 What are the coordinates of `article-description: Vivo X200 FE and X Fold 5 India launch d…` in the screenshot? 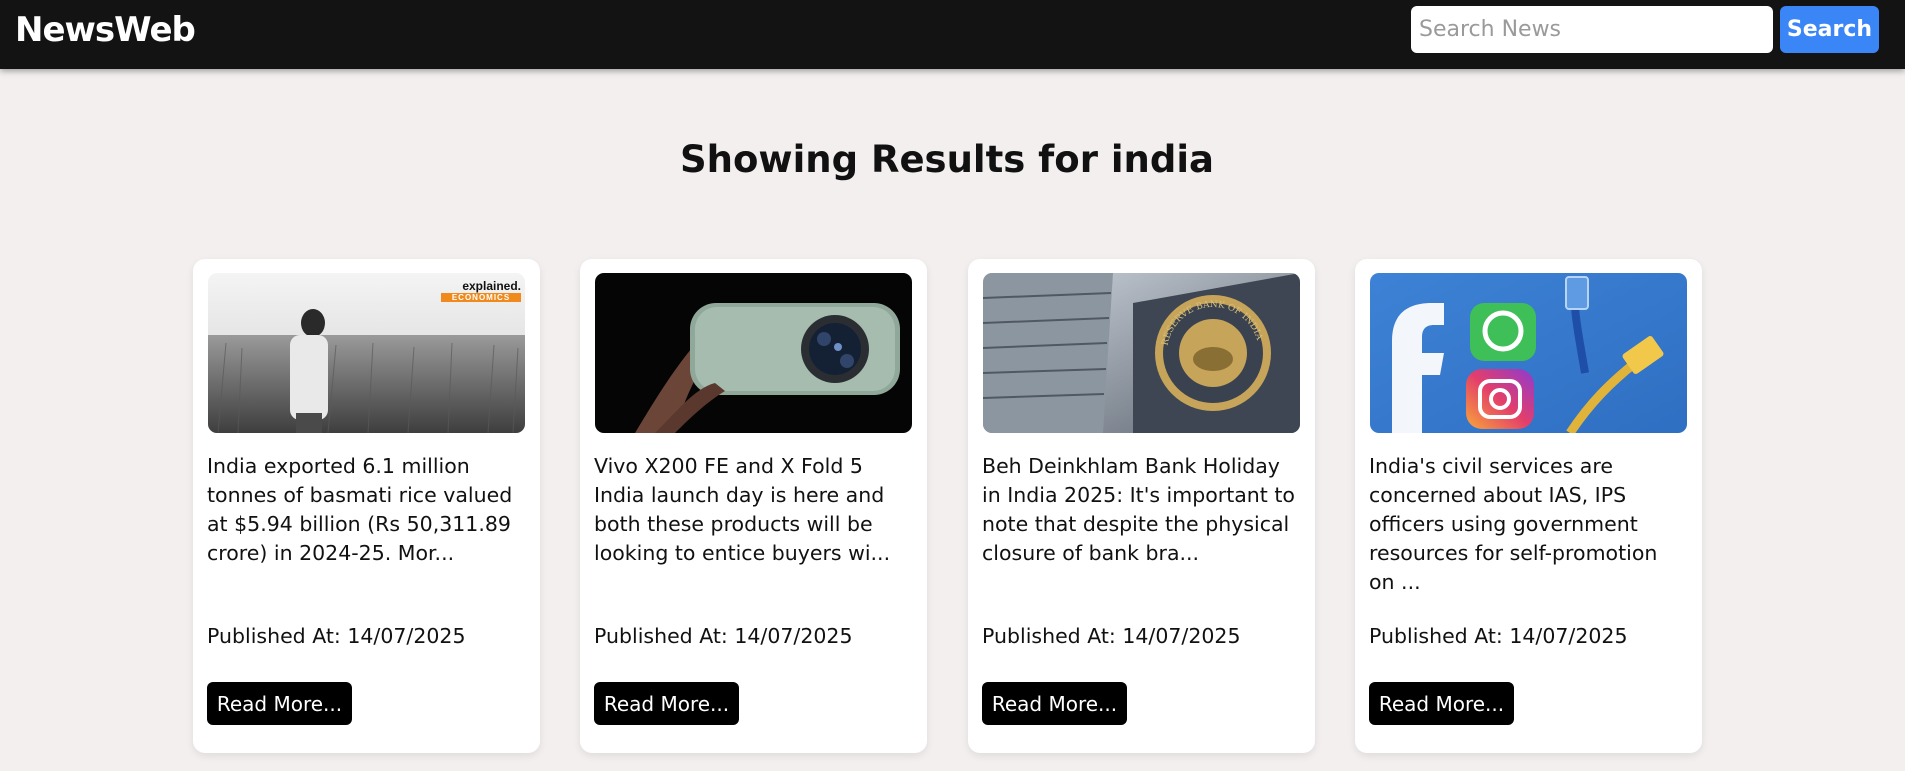 It's located at (742, 509).